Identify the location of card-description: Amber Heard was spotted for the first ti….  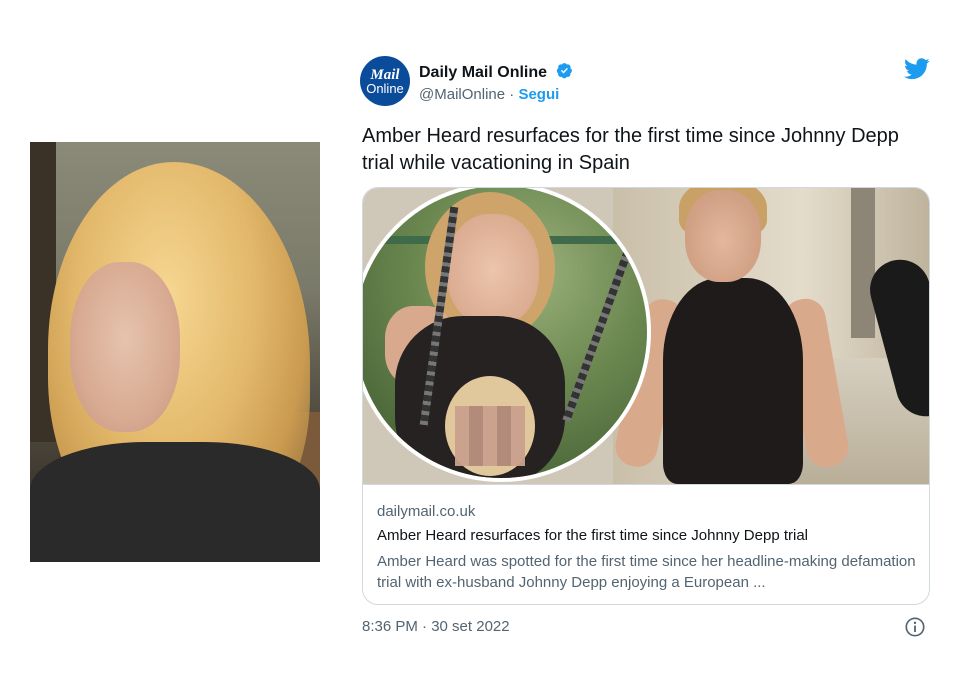
(646, 572).